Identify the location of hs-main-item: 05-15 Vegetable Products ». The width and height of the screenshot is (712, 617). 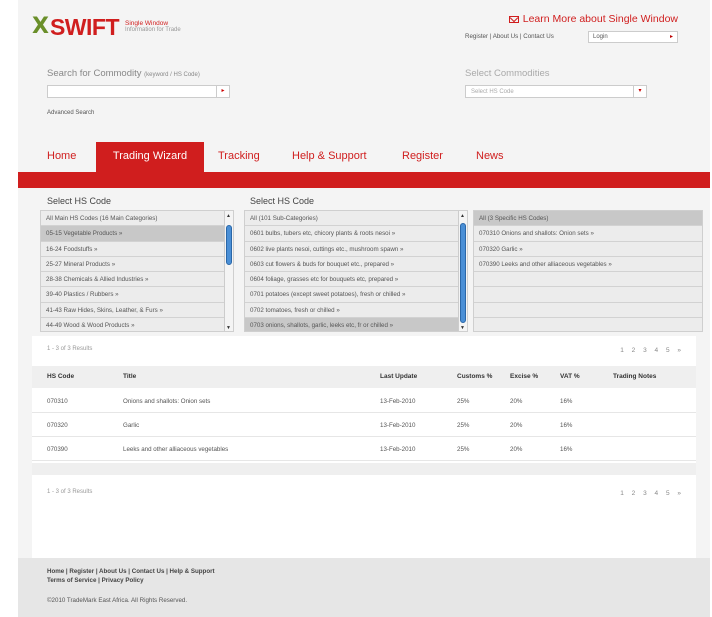
(137, 234).